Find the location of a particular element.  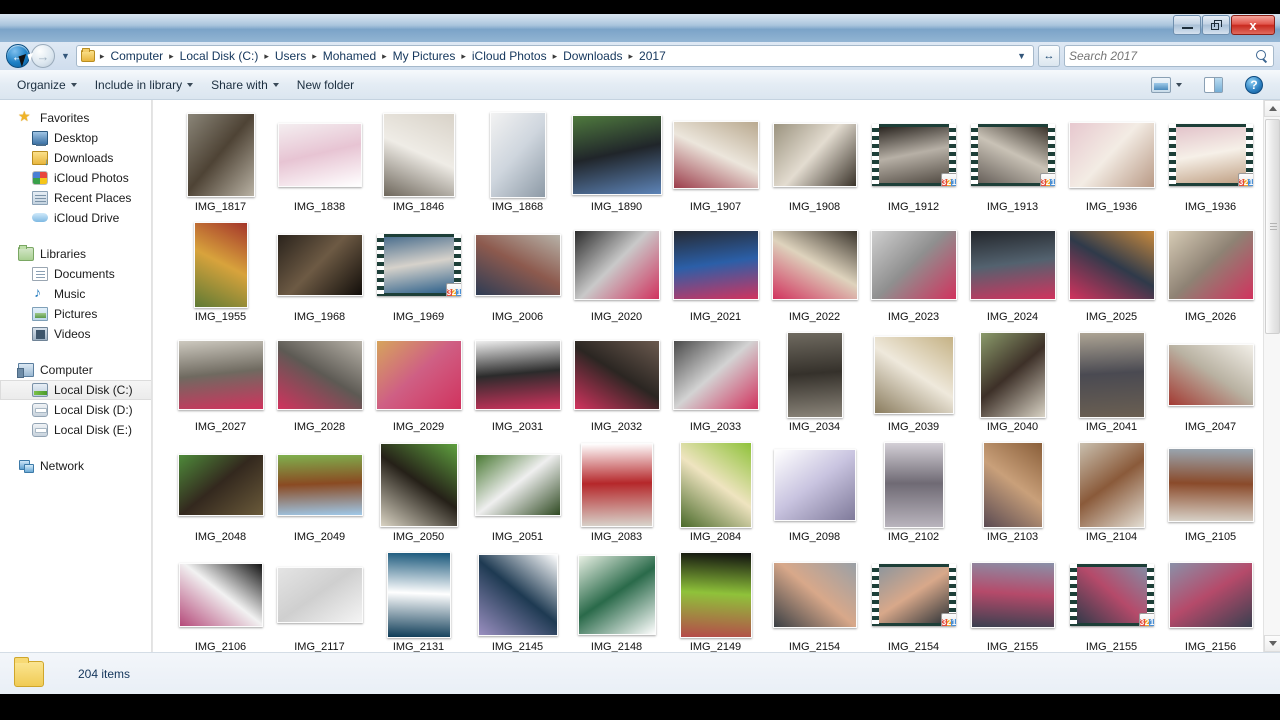

sidebar-item-pictures: Pictures is located at coordinates (76, 314).